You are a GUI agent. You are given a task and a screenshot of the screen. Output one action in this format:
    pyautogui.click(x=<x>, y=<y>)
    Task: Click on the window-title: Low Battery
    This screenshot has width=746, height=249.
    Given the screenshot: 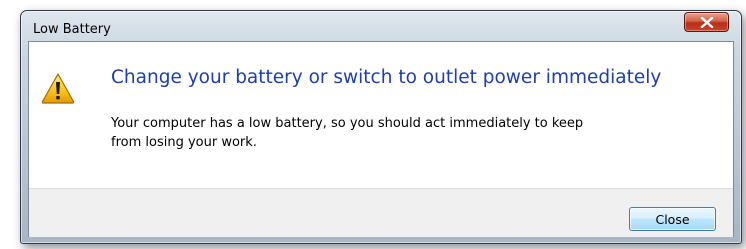 What is the action you would take?
    pyautogui.click(x=72, y=29)
    